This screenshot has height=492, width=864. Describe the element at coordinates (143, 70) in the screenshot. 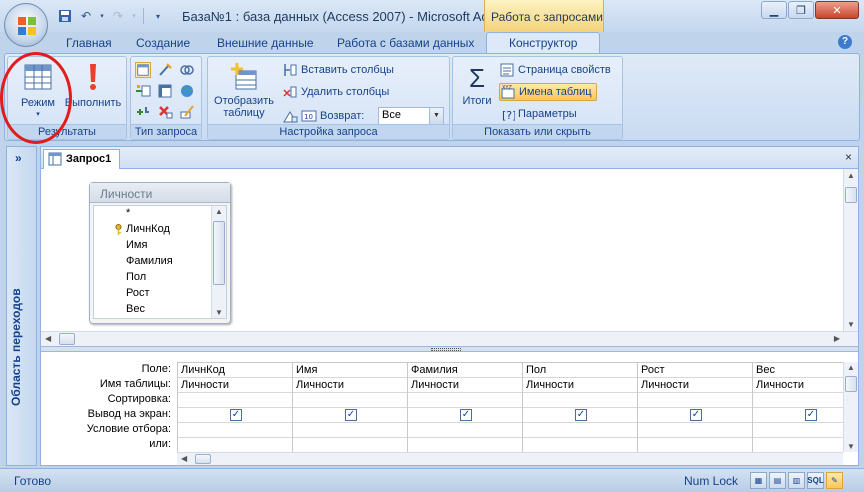

I see `select-query-button` at that location.